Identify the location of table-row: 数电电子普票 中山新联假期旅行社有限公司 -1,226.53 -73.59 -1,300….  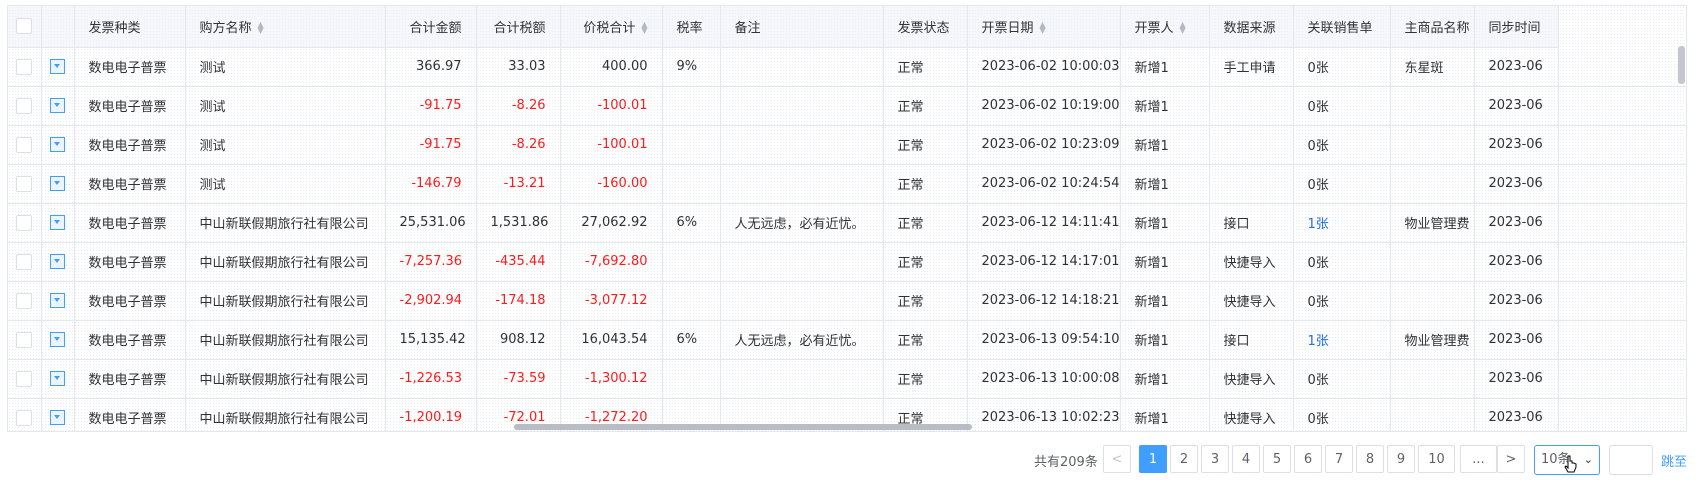
(847, 379).